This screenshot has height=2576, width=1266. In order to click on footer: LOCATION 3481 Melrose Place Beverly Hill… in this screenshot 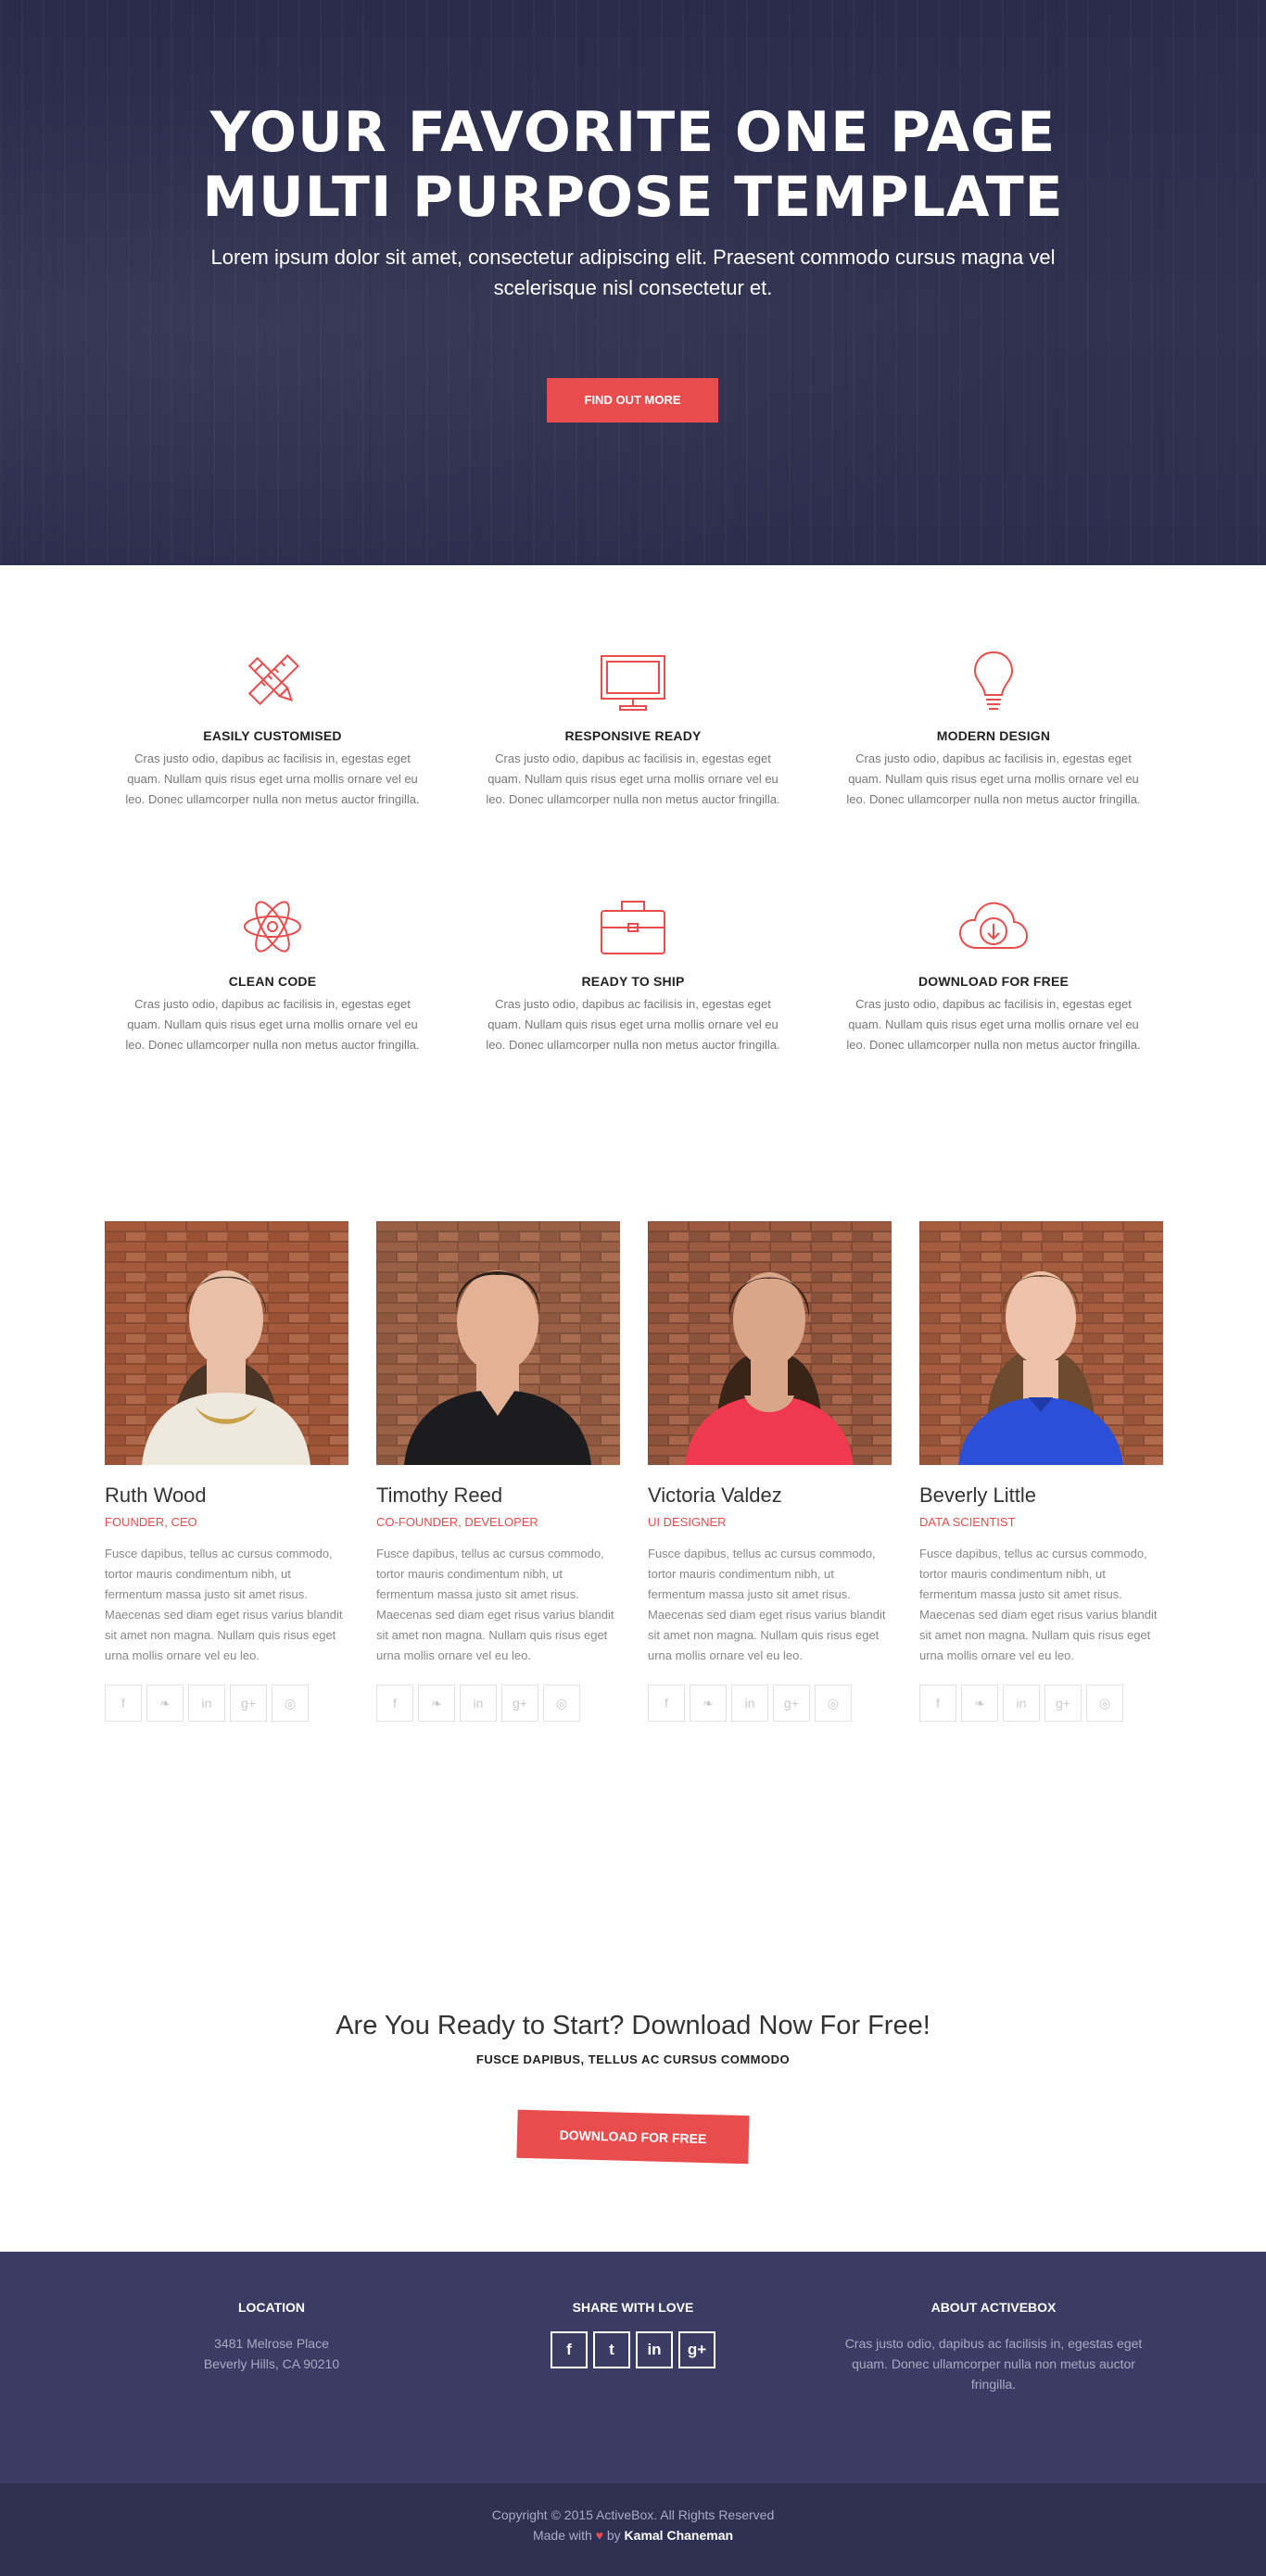, I will do `click(633, 2367)`.